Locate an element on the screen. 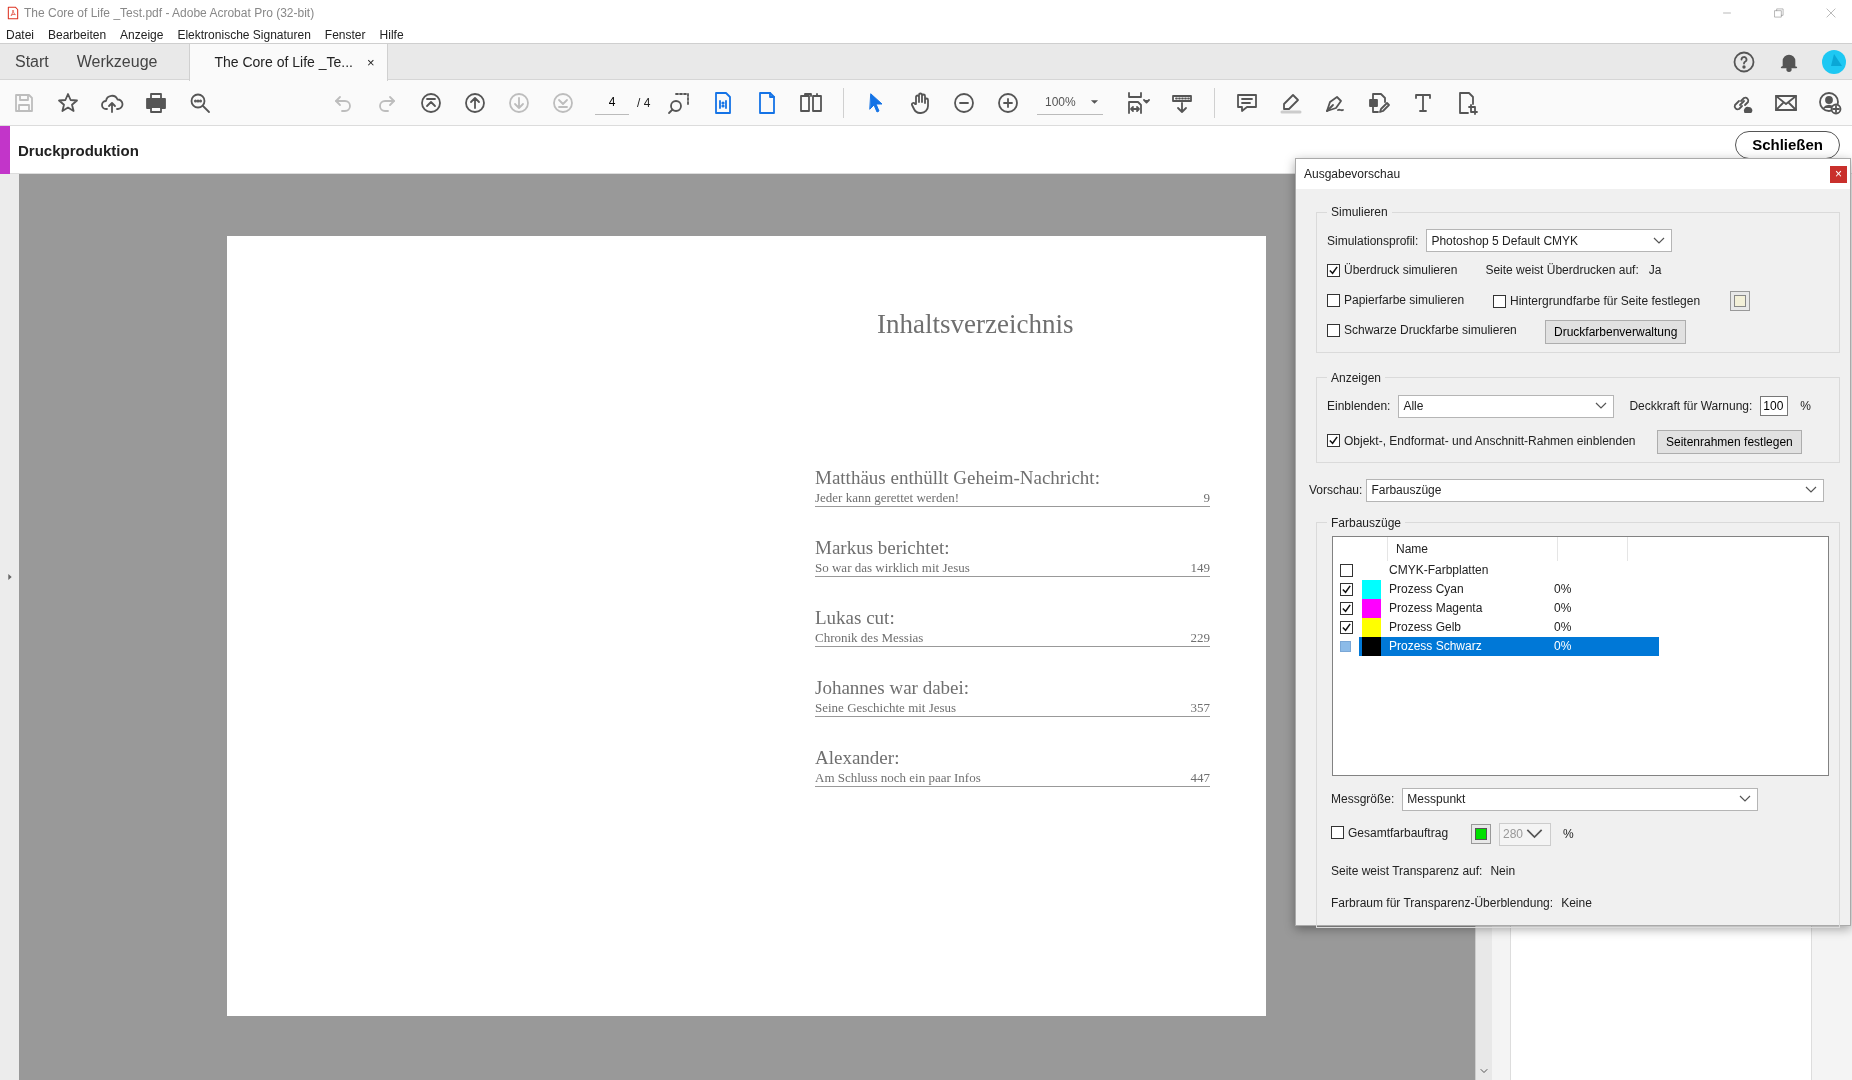 The image size is (1852, 1080). info-label: Seite weist Überdrucken auf: is located at coordinates (1562, 270).